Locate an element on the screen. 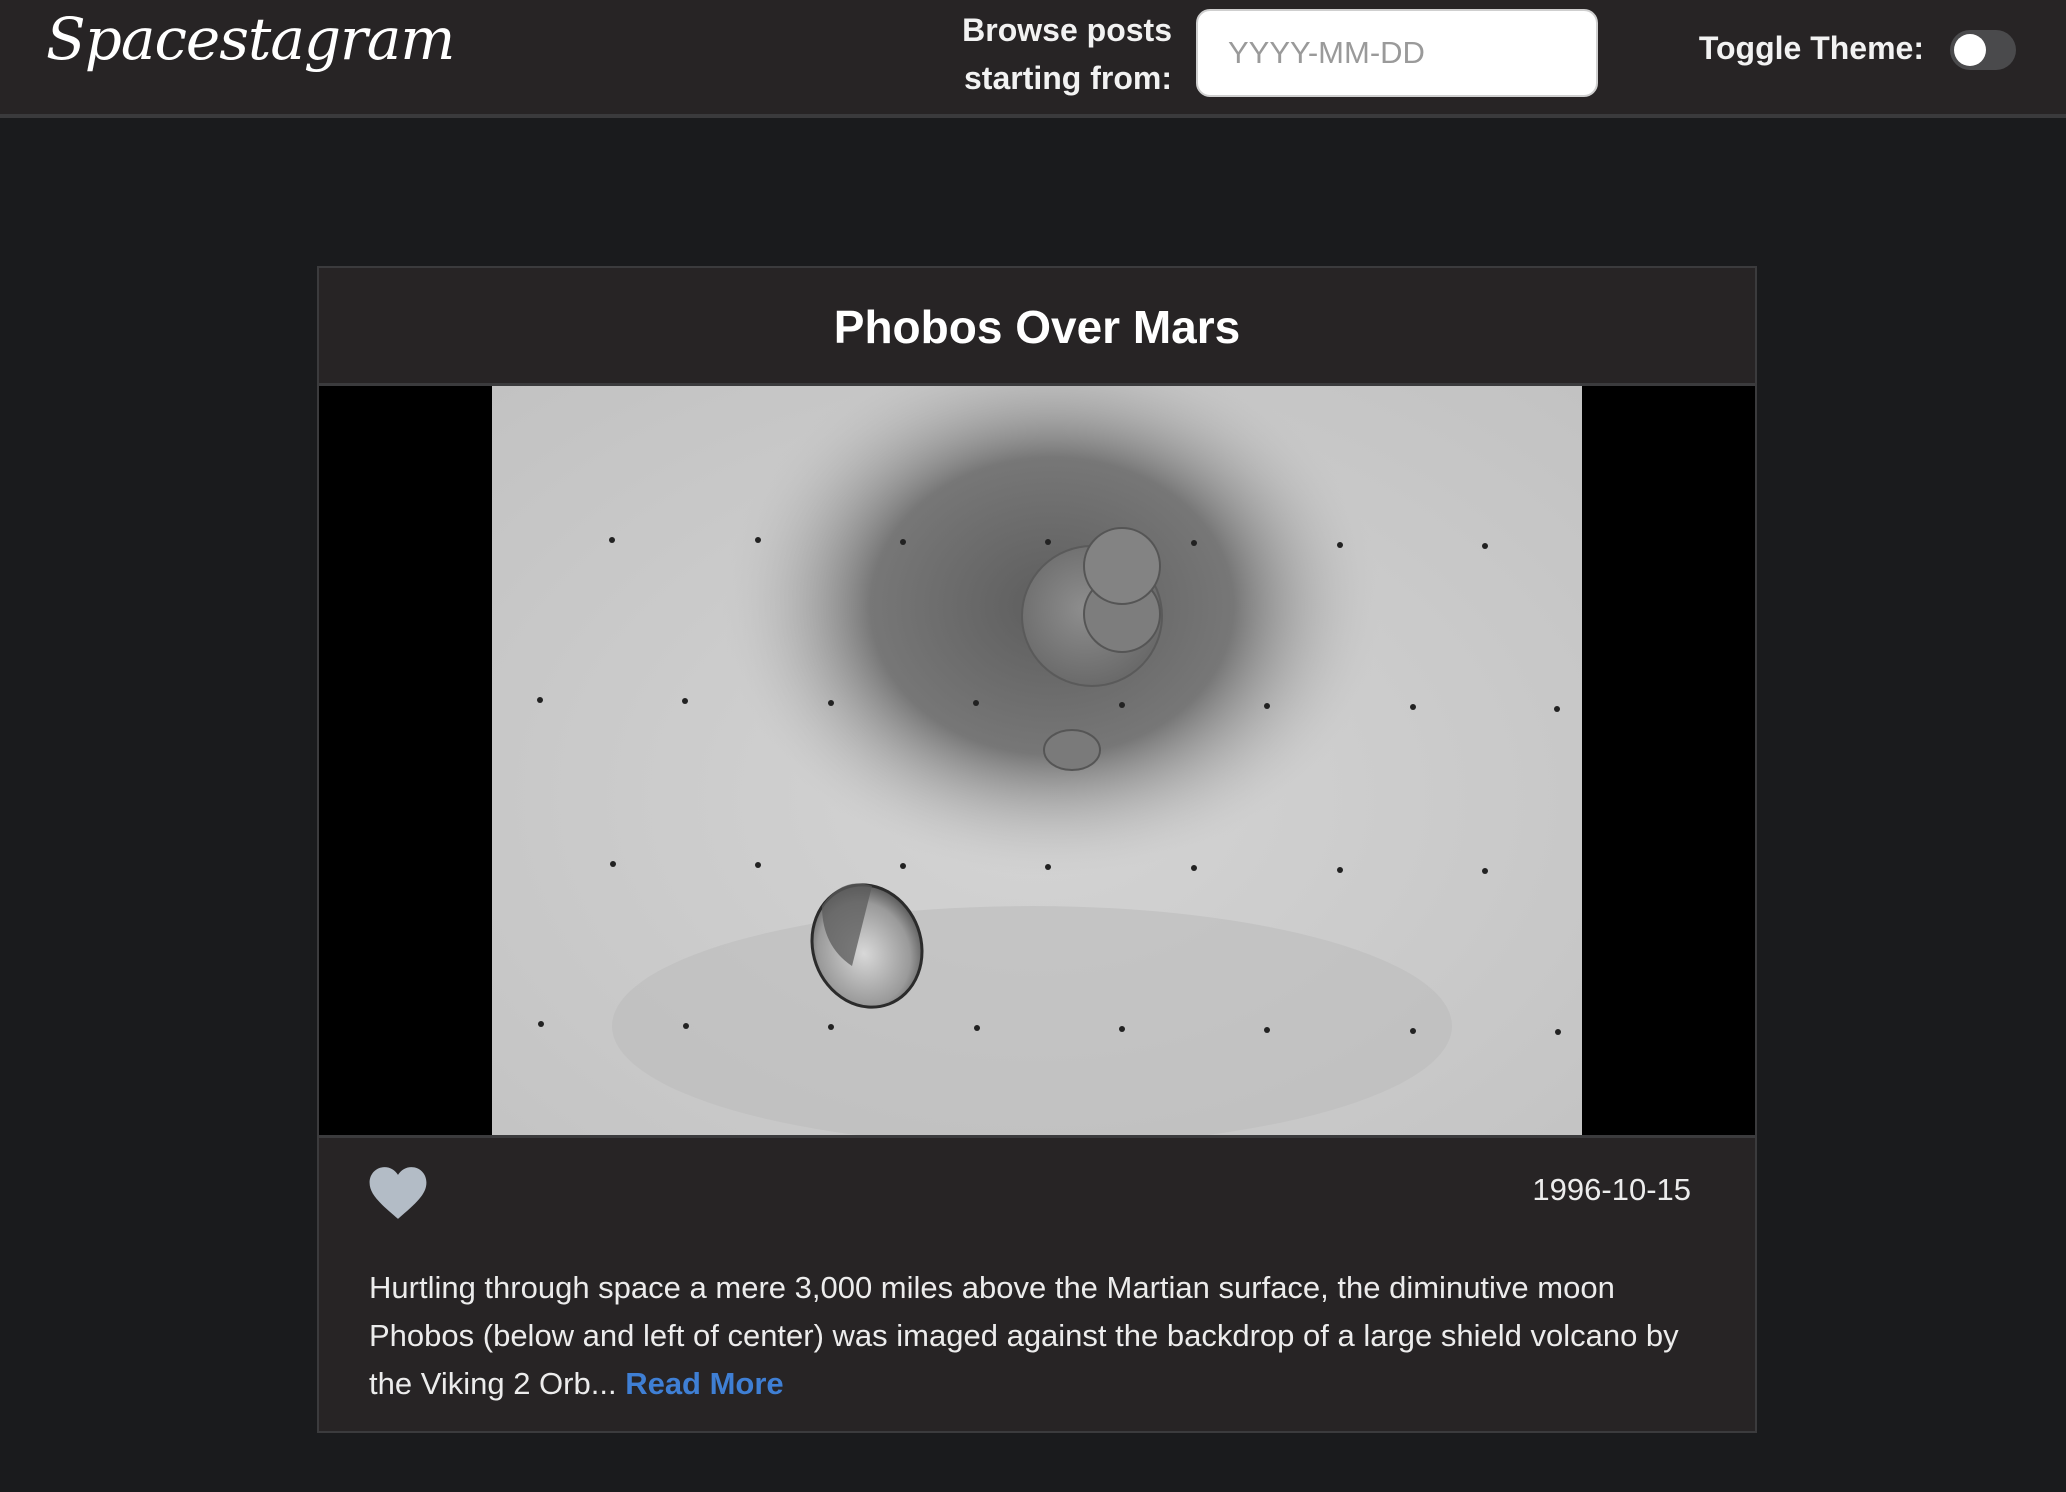 Image resolution: width=2066 pixels, height=1492 pixels. browse-label-line2: starting from: is located at coordinates (1068, 78).